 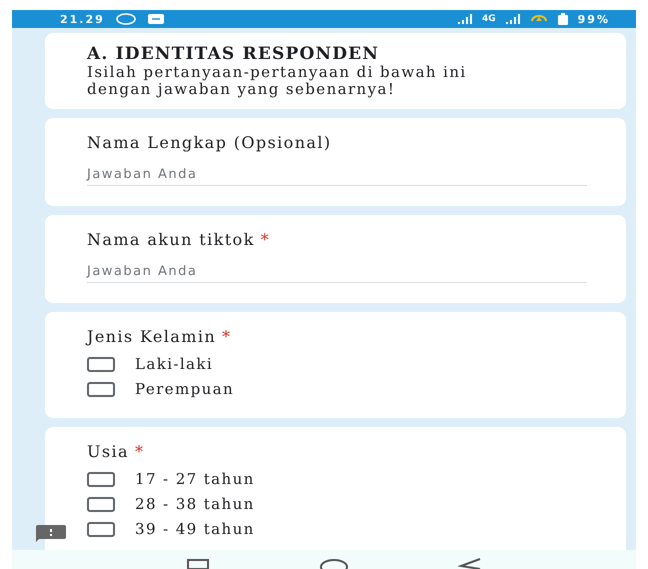 What do you see at coordinates (108, 451) in the screenshot?
I see `question-label: Usia` at bounding box center [108, 451].